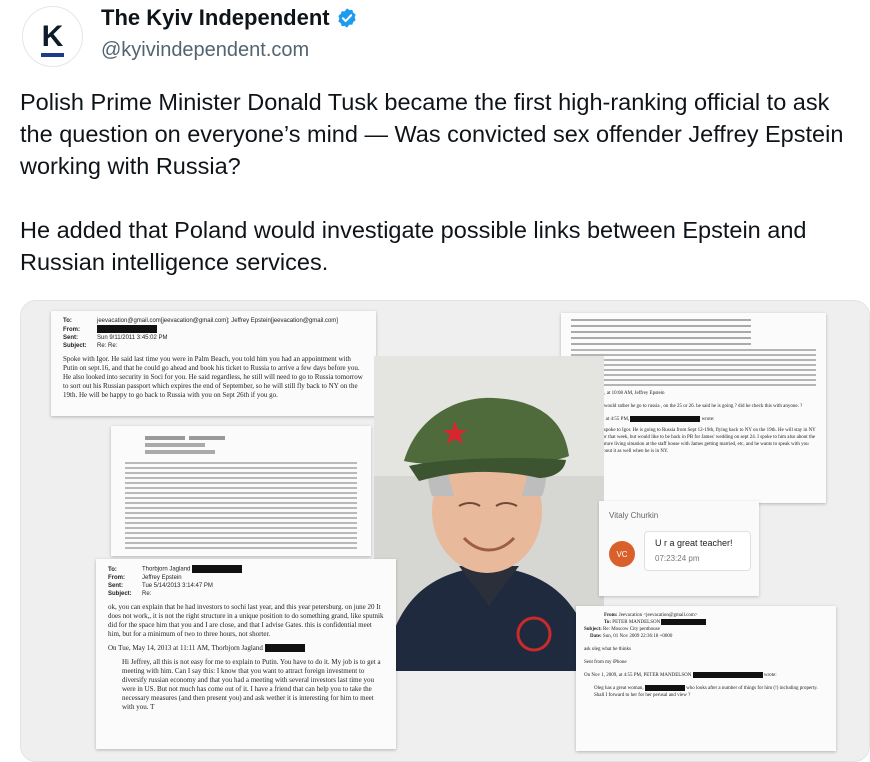 Image resolution: width=870 pixels, height=762 pixels. Describe the element at coordinates (658, 615) in the screenshot. I see `email-from: Jeevacation <jeevacation@gmail.com>` at that location.